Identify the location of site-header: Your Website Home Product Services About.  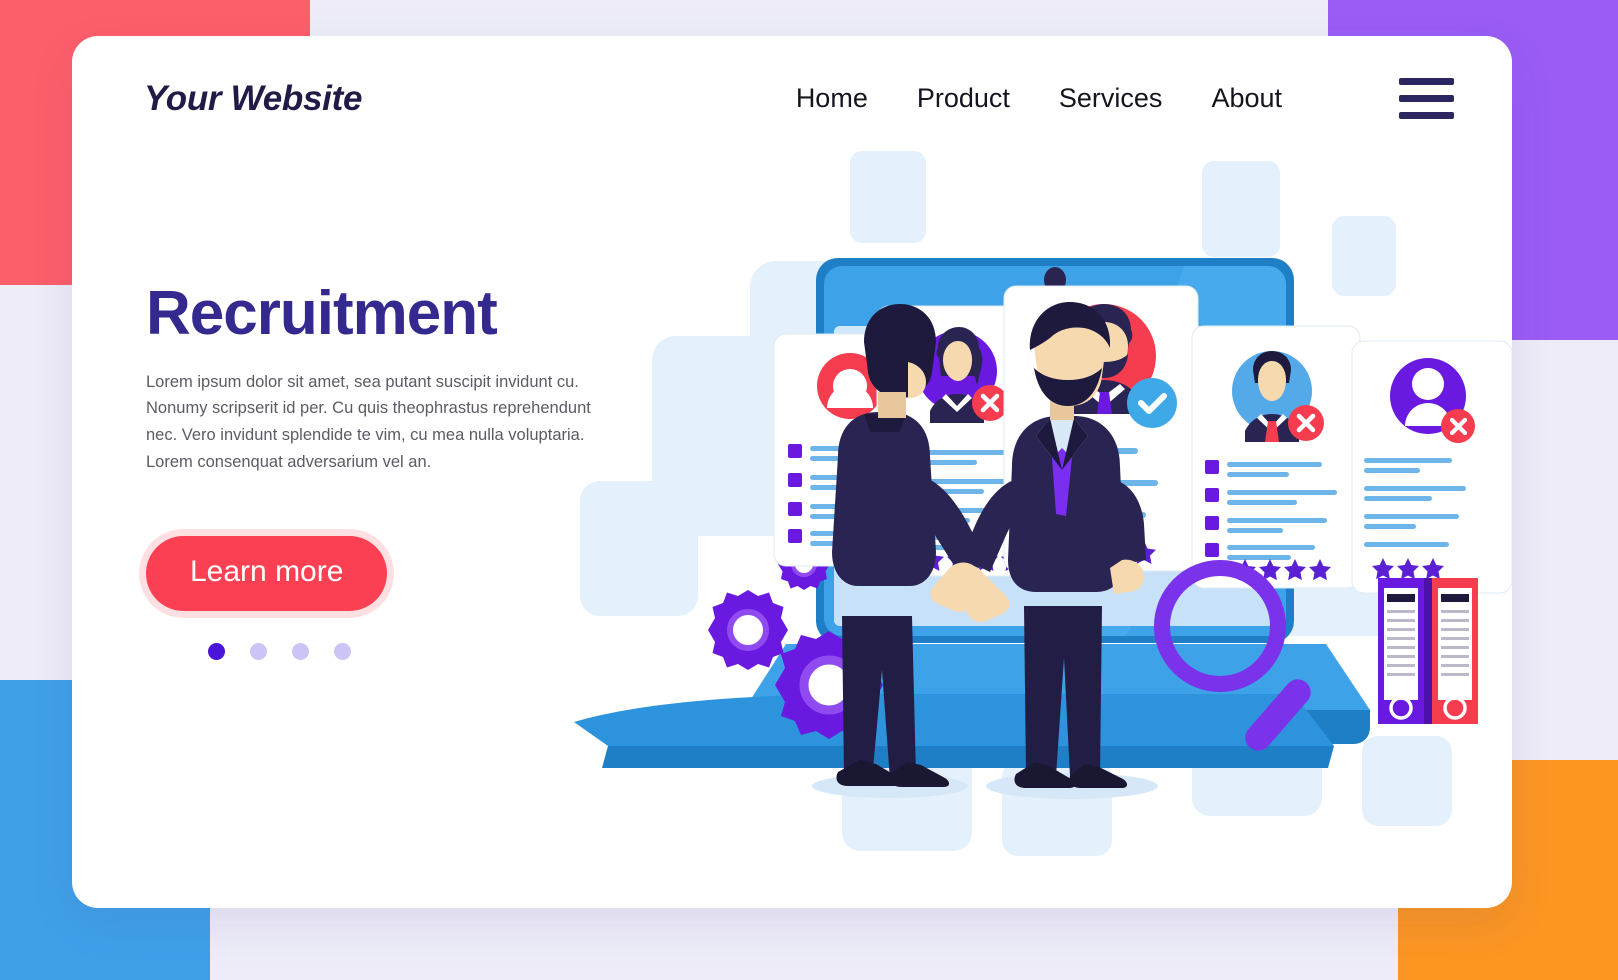
(792, 98).